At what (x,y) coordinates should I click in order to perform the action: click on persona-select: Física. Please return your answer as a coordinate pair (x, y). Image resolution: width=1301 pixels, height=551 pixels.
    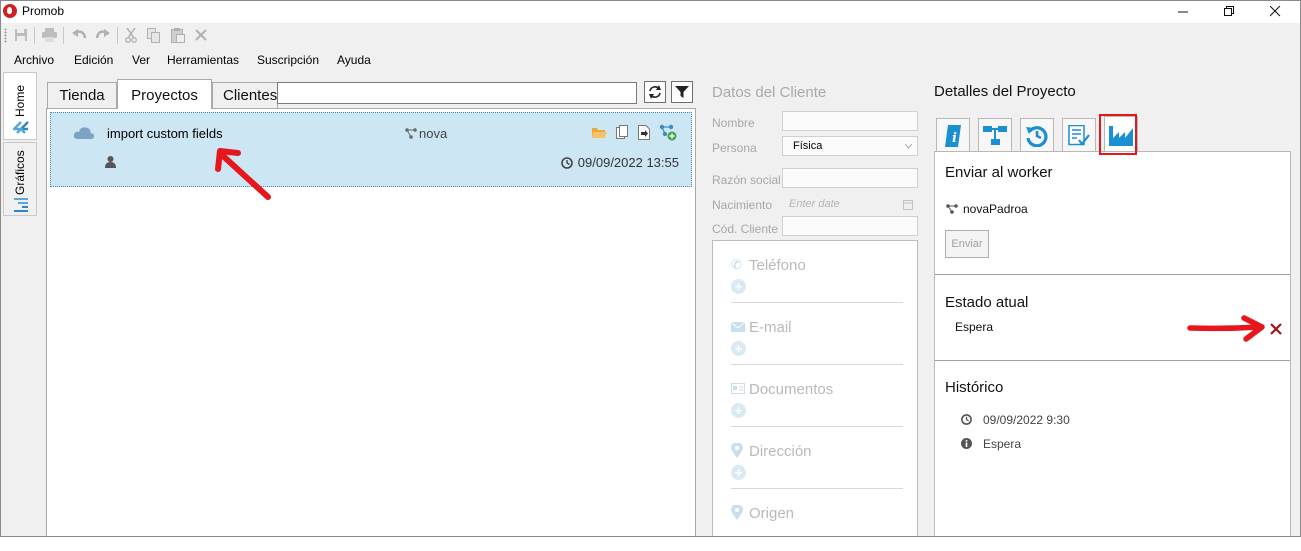
    Looking at the image, I should click on (850, 146).